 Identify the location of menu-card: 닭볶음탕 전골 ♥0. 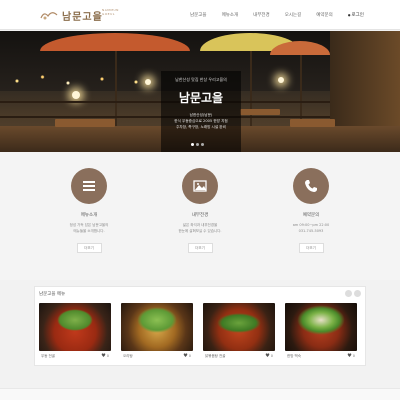
(239, 332).